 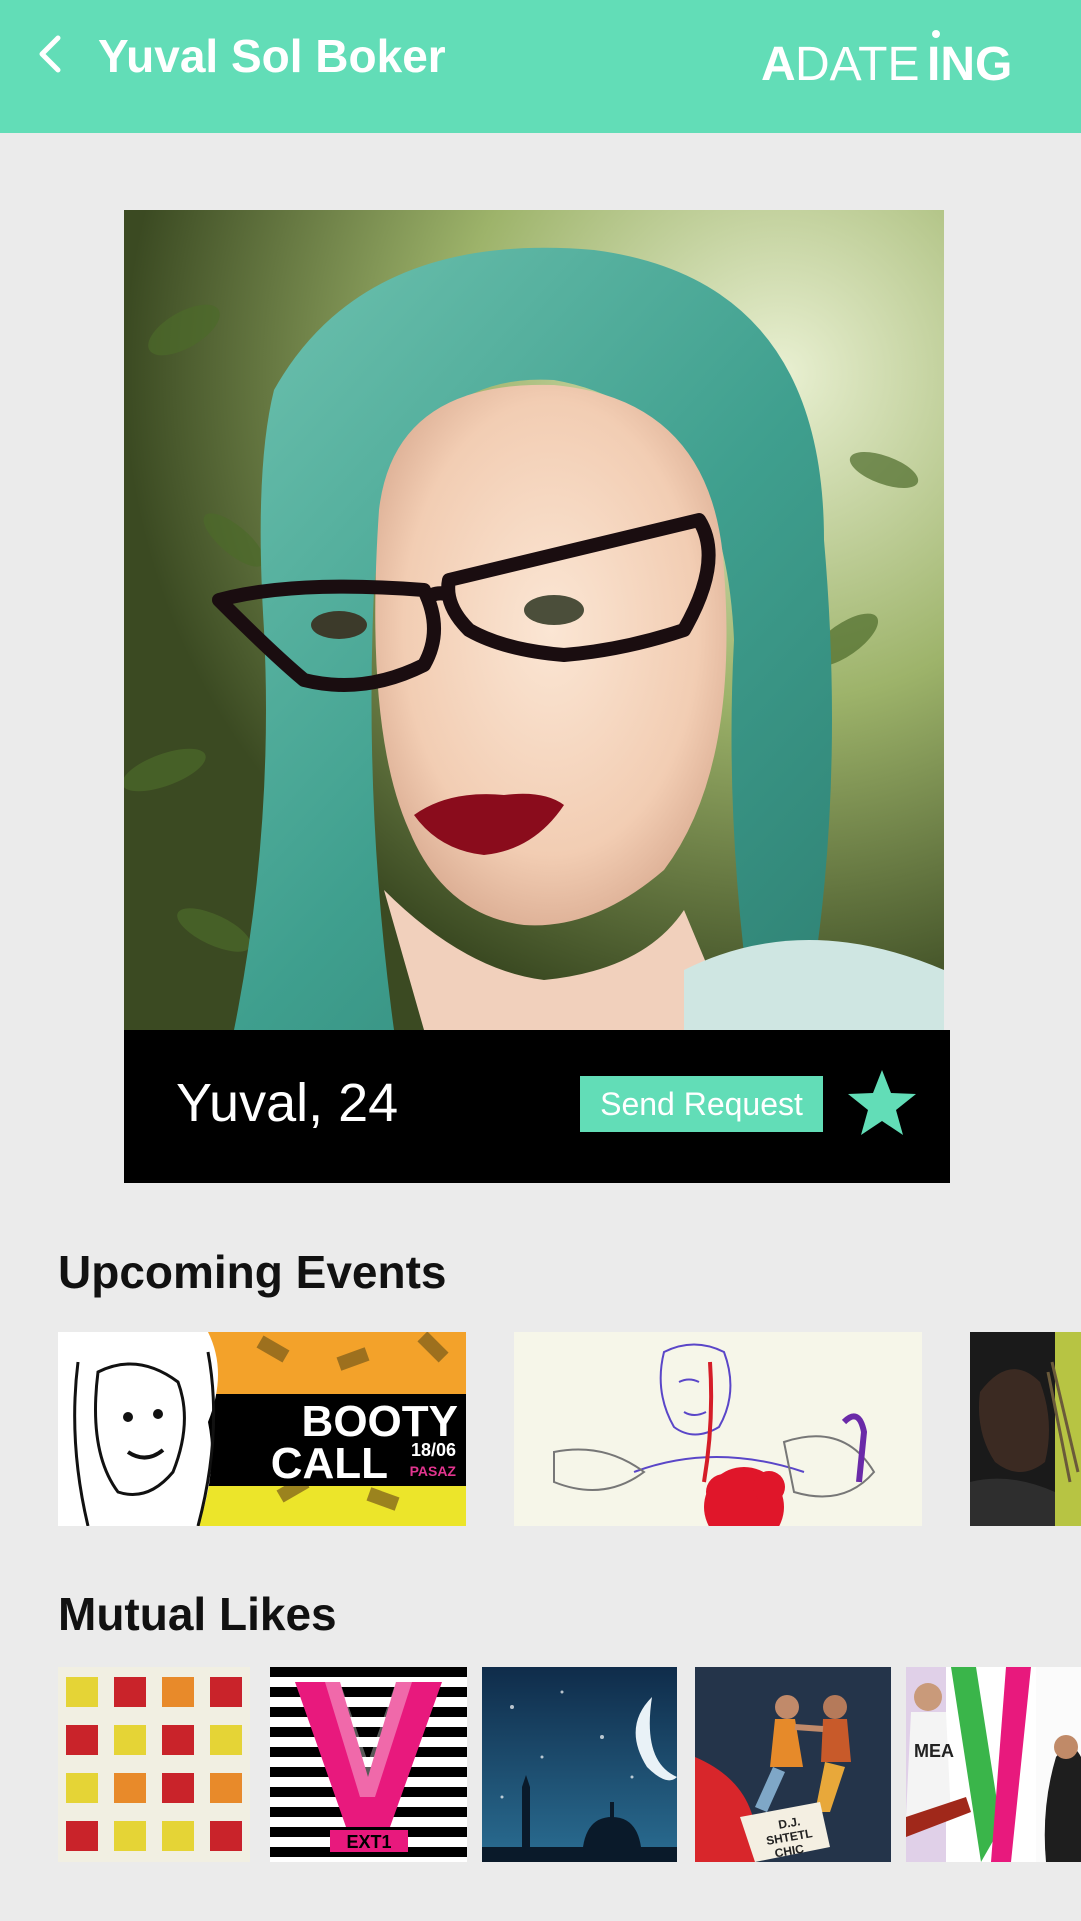 What do you see at coordinates (50, 54) in the screenshot?
I see `chevron-left-icon` at bounding box center [50, 54].